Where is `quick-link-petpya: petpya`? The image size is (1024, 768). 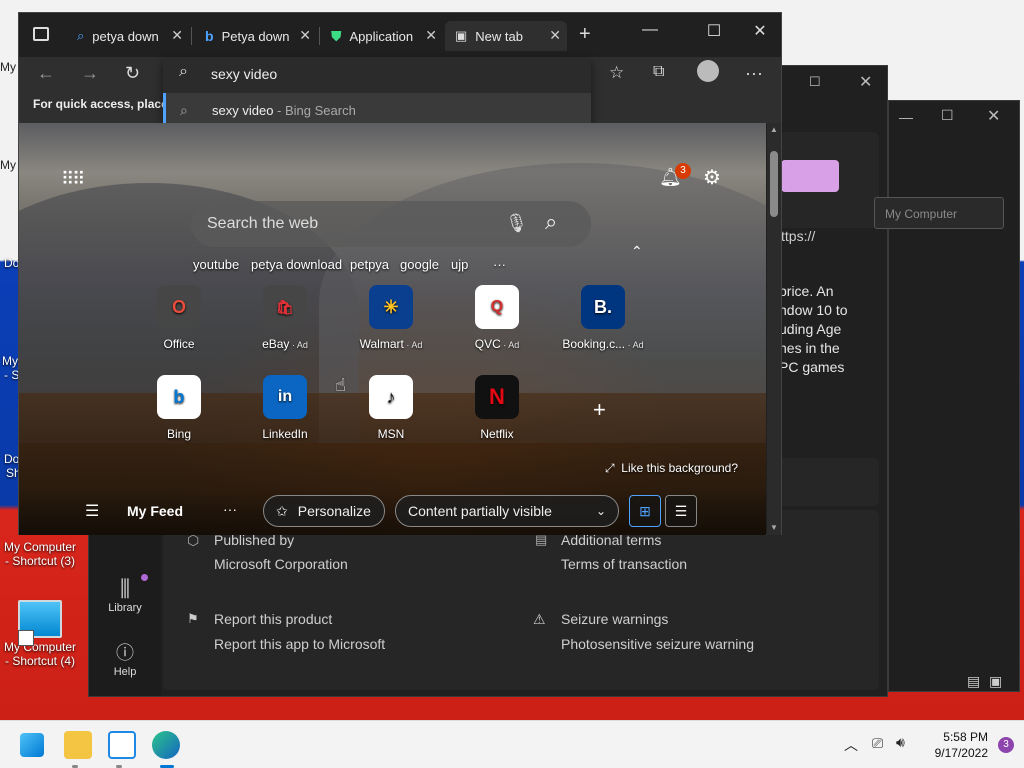 quick-link-petpya: petpya is located at coordinates (369, 264).